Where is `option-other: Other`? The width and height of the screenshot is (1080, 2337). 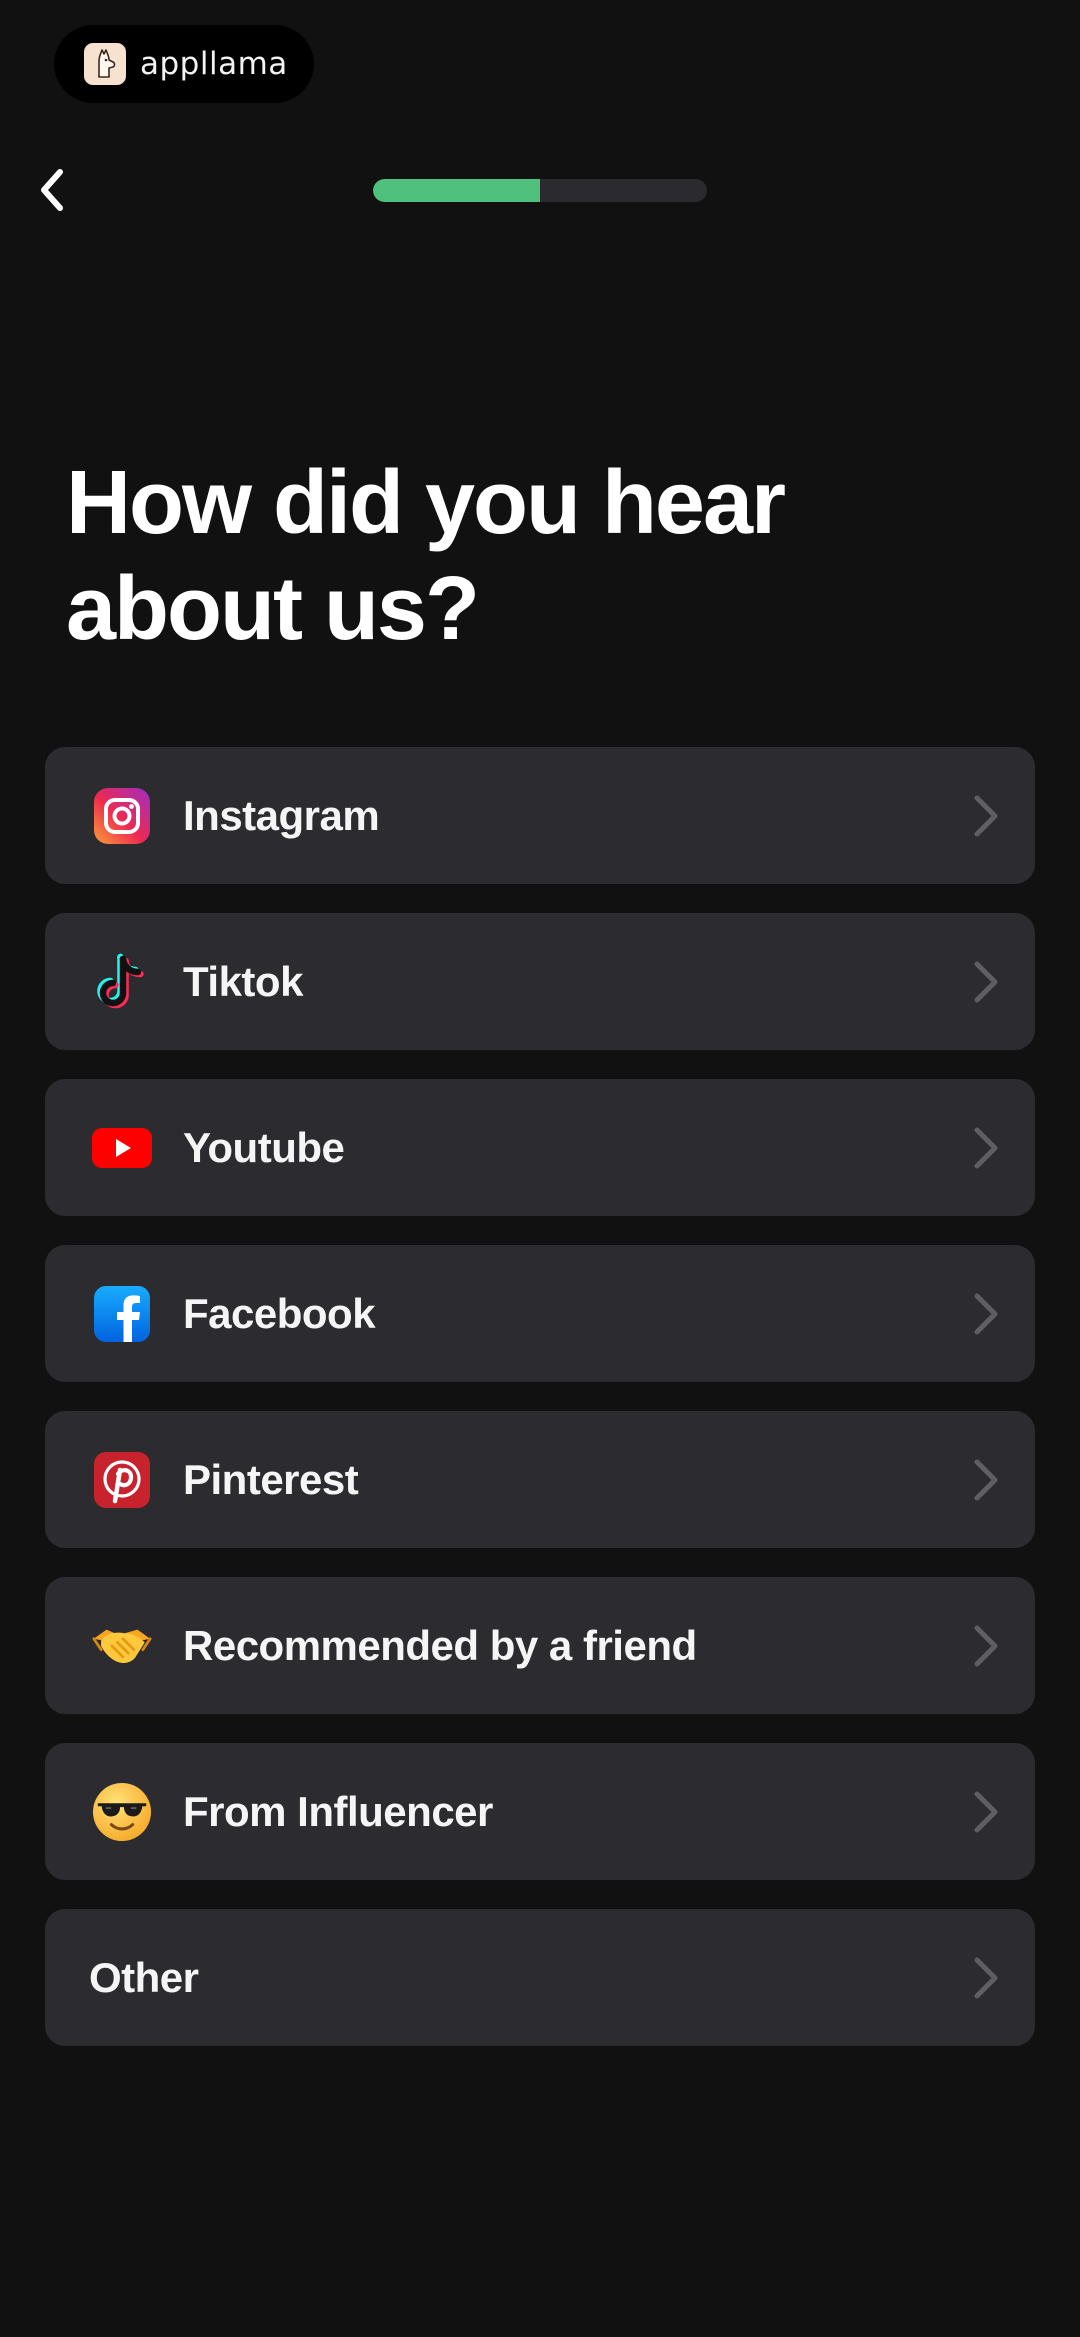
option-other: Other is located at coordinates (540, 1977).